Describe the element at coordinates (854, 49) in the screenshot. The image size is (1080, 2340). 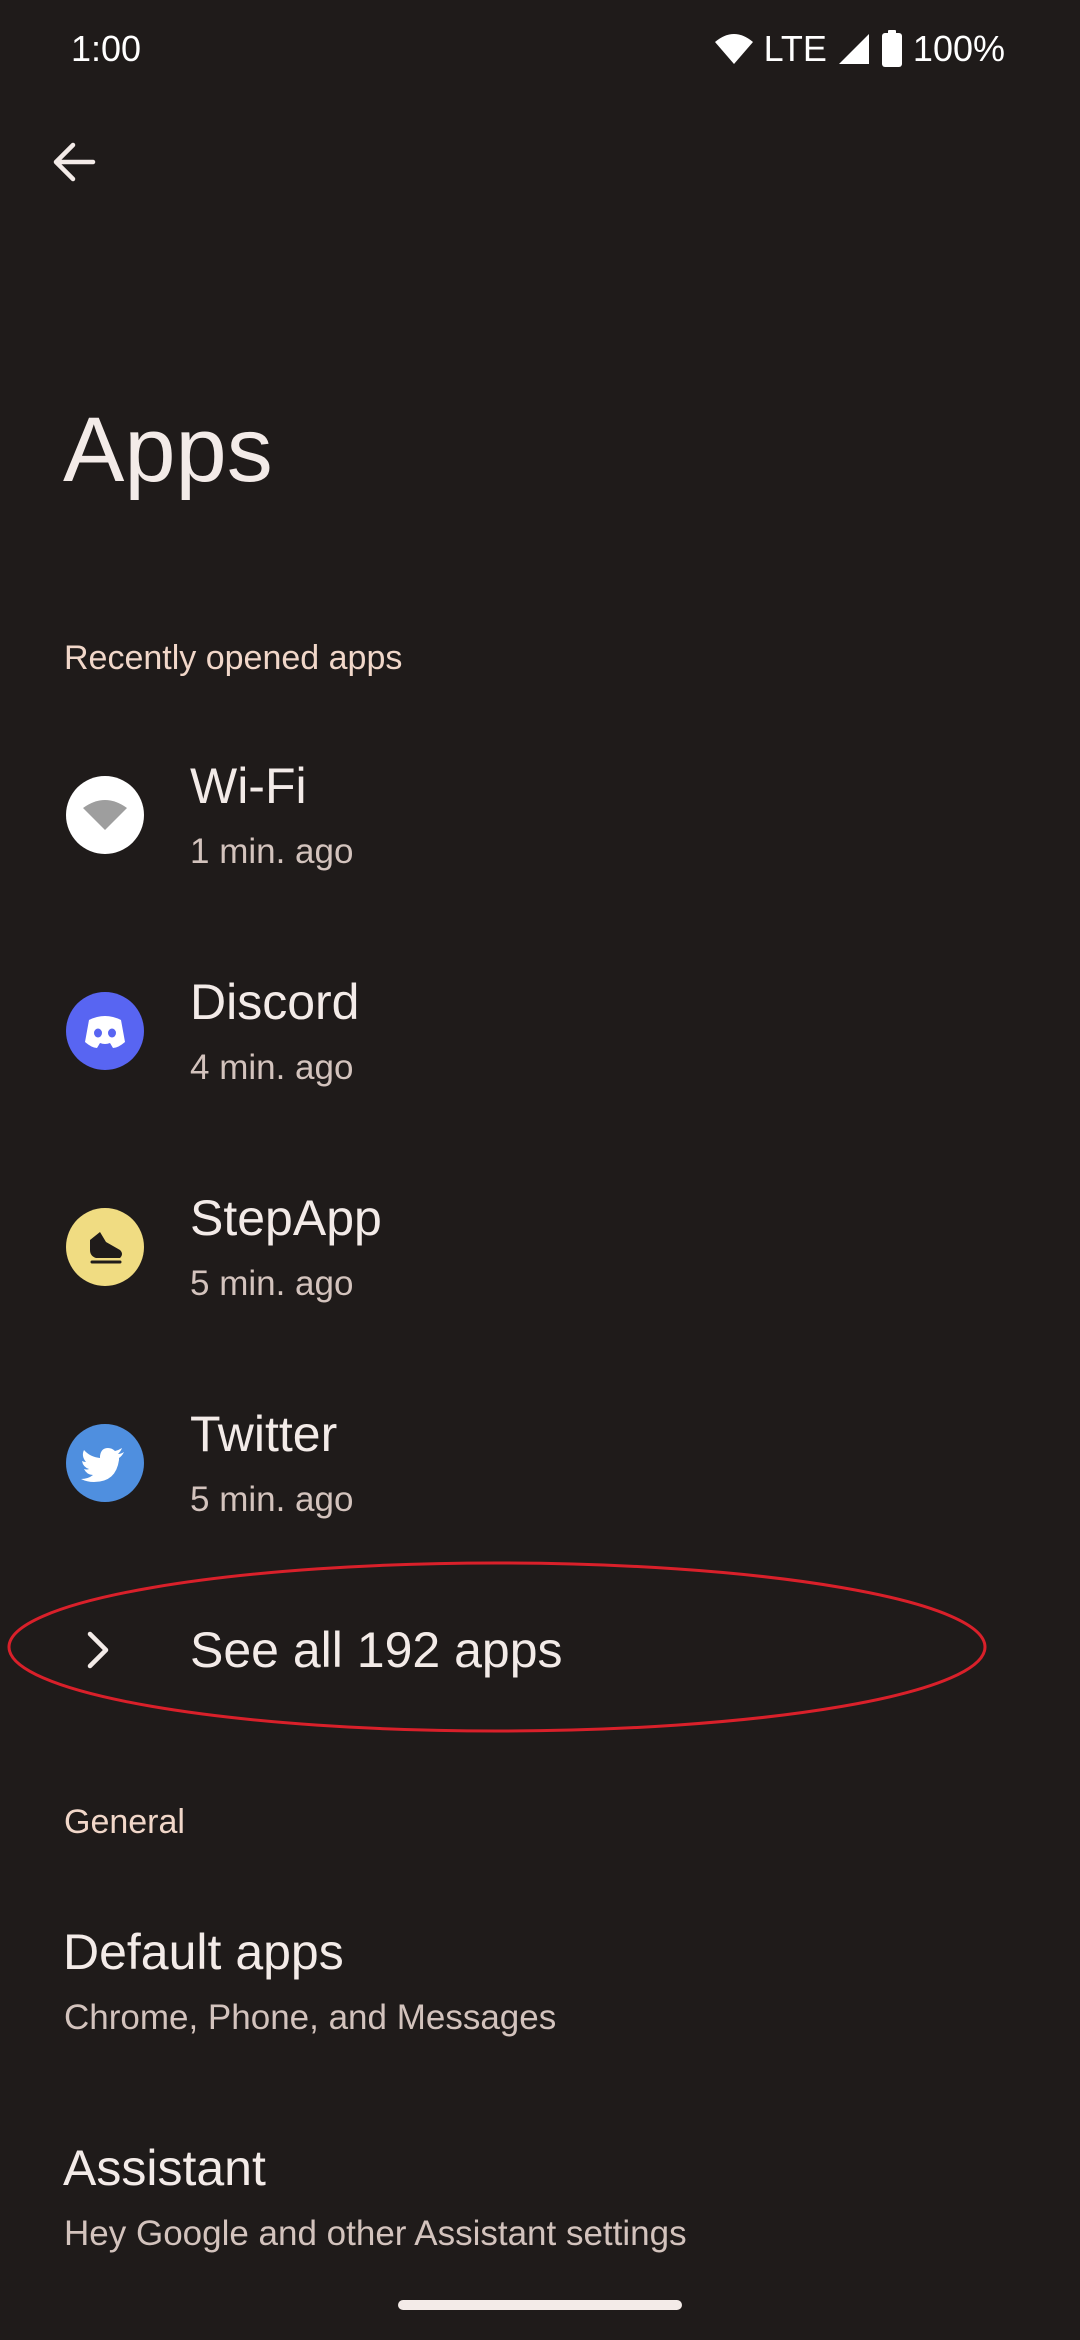
I see `signal-icon` at that location.